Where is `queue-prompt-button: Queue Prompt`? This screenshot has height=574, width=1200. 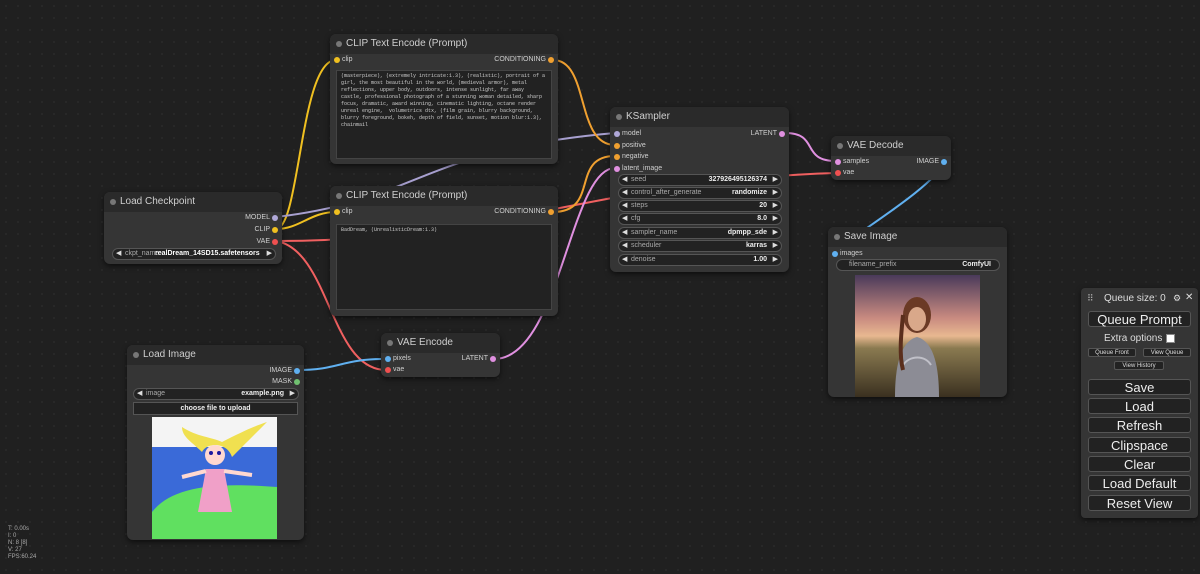
queue-prompt-button: Queue Prompt is located at coordinates (1139, 319).